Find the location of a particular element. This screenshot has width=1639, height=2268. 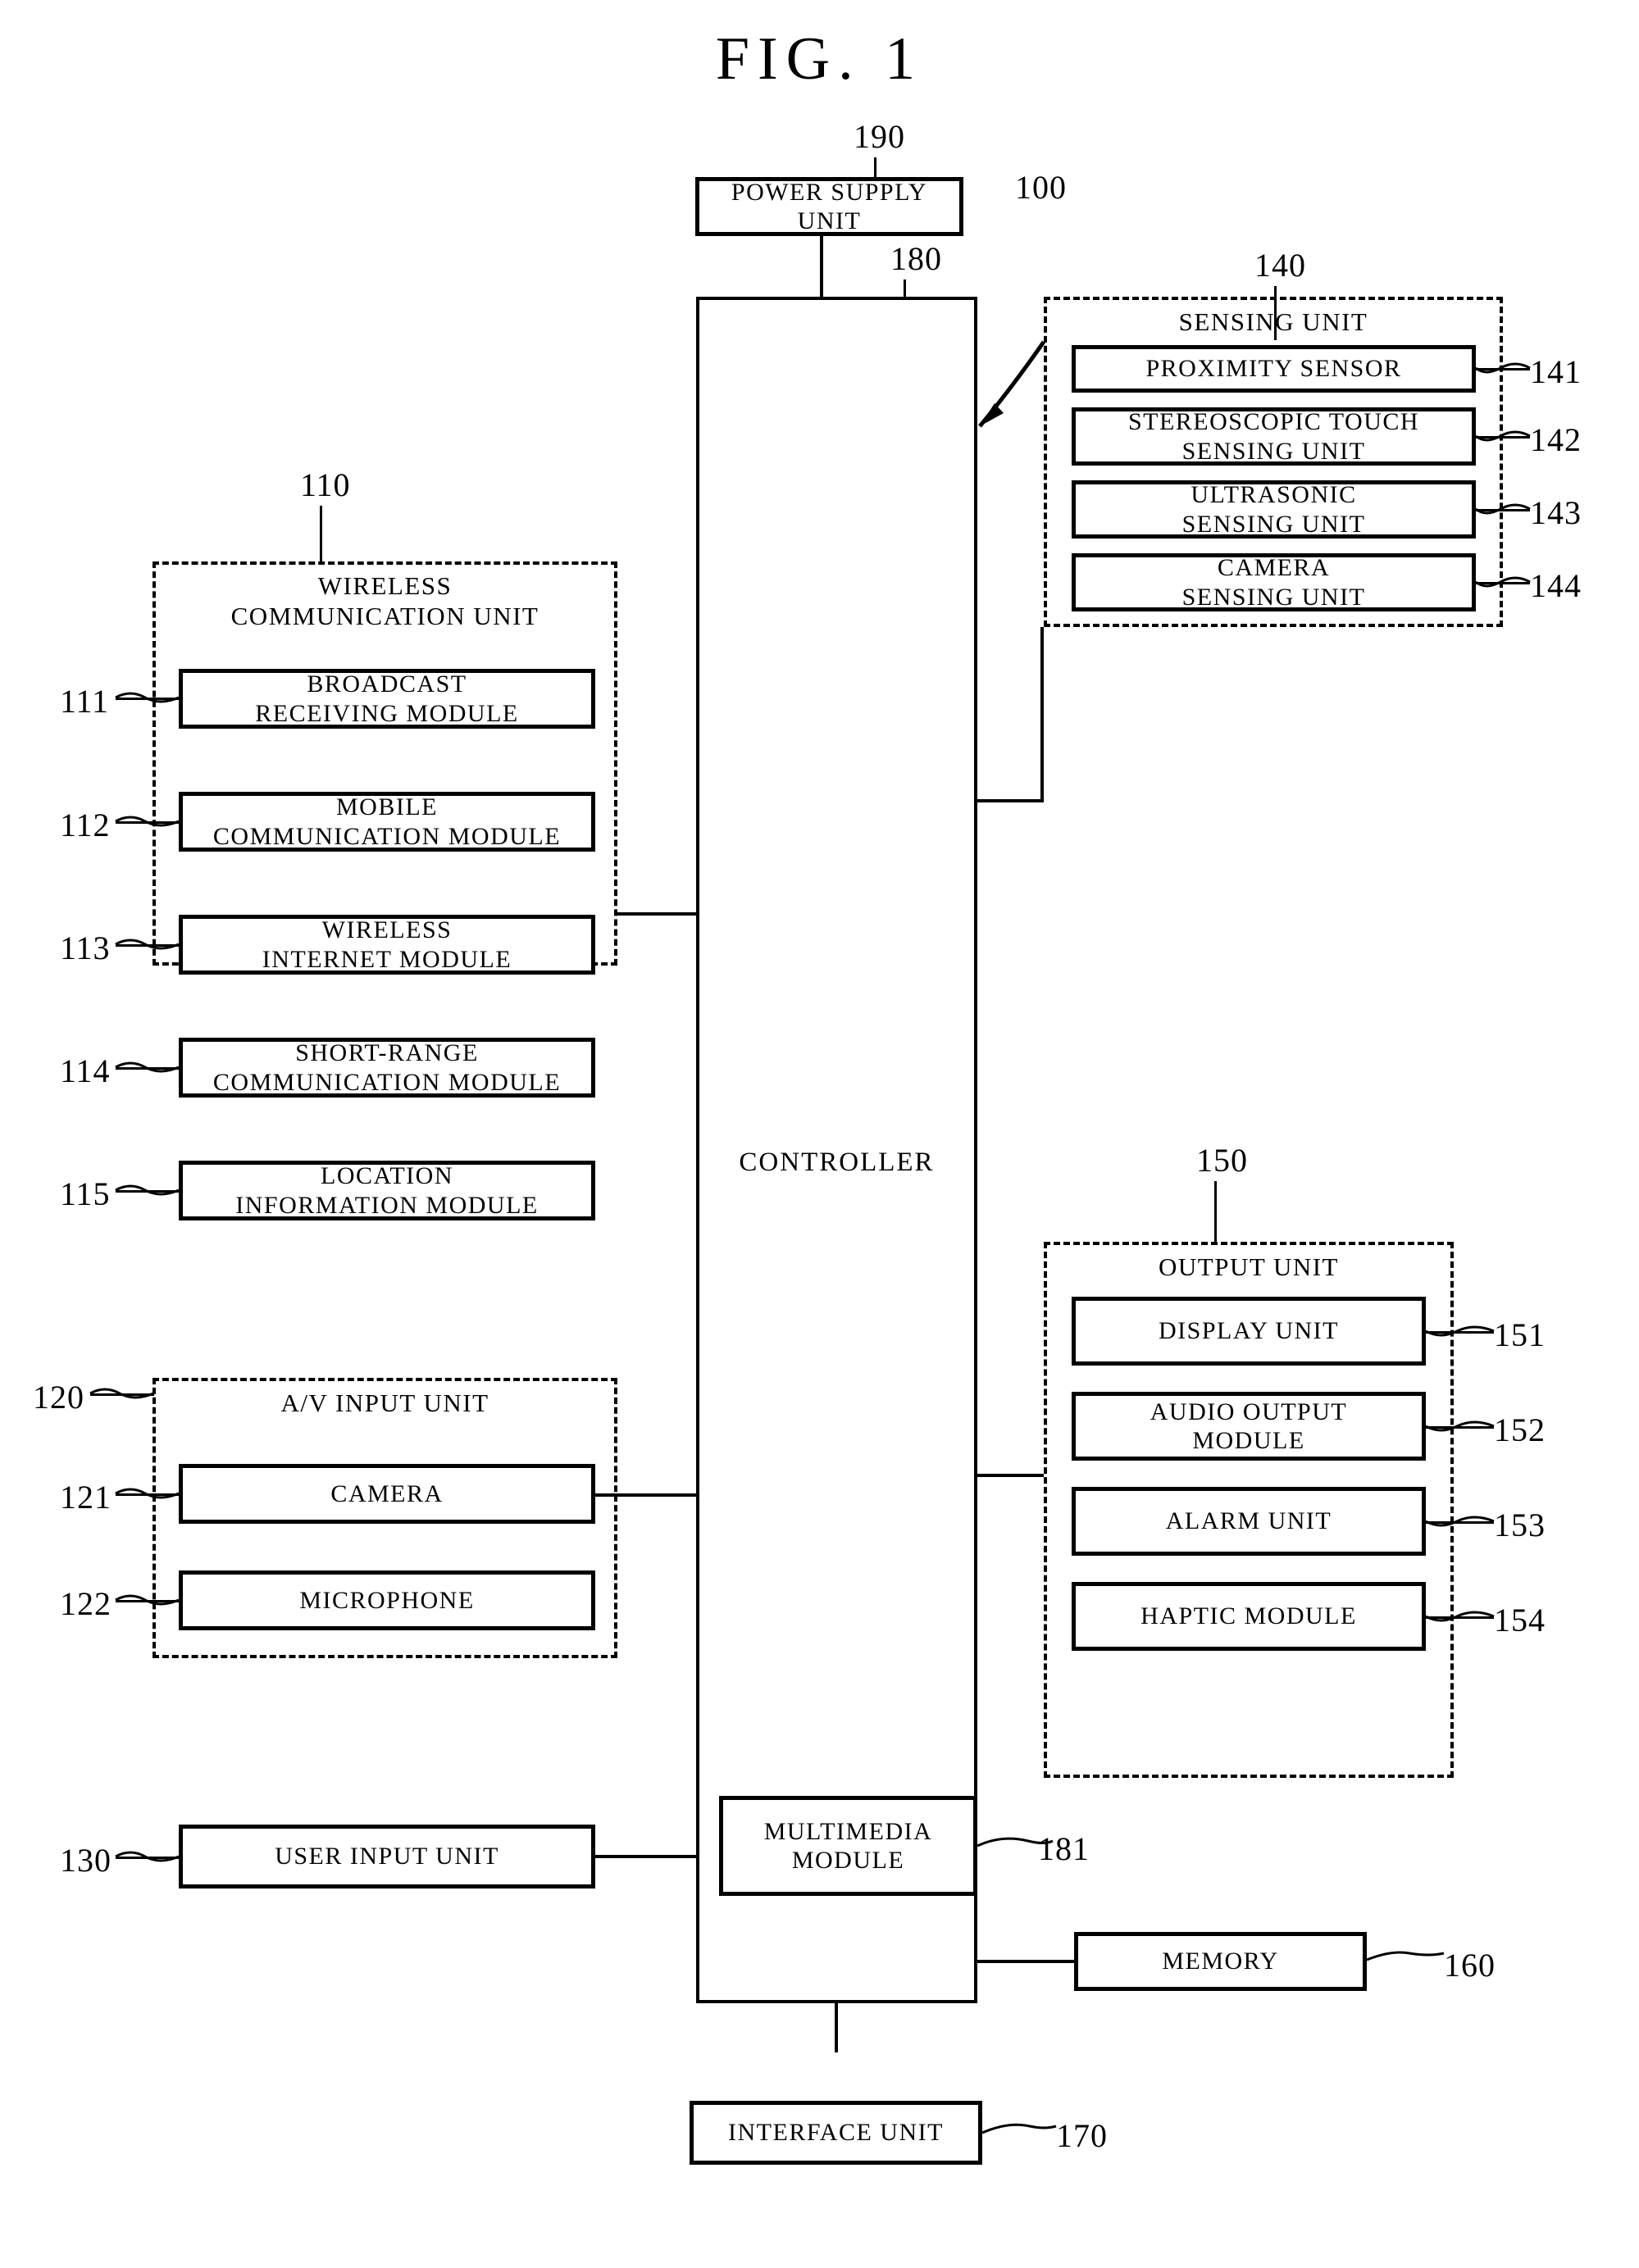

connector-av-to-controller is located at coordinates (646, 1495).